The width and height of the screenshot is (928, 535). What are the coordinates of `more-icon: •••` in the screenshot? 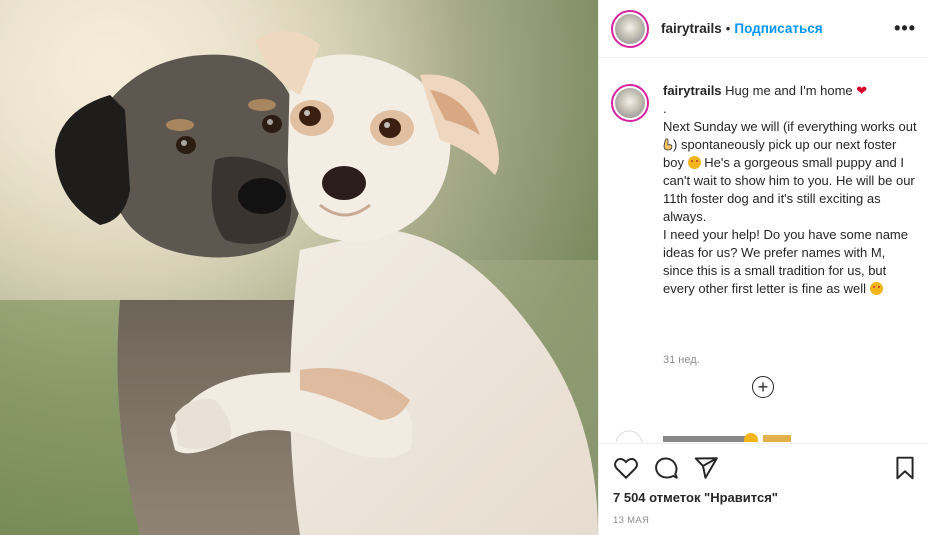 It's located at (905, 28).